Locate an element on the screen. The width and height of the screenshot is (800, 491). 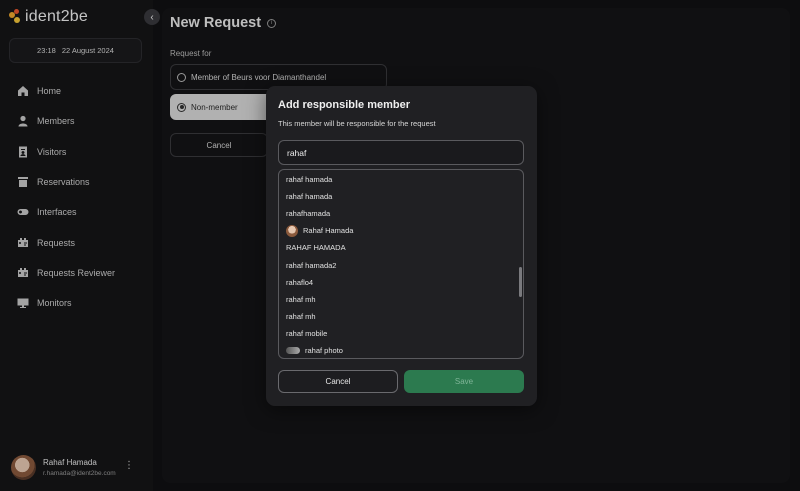
list-item: rahaf hamada2 is located at coordinates (401, 264).